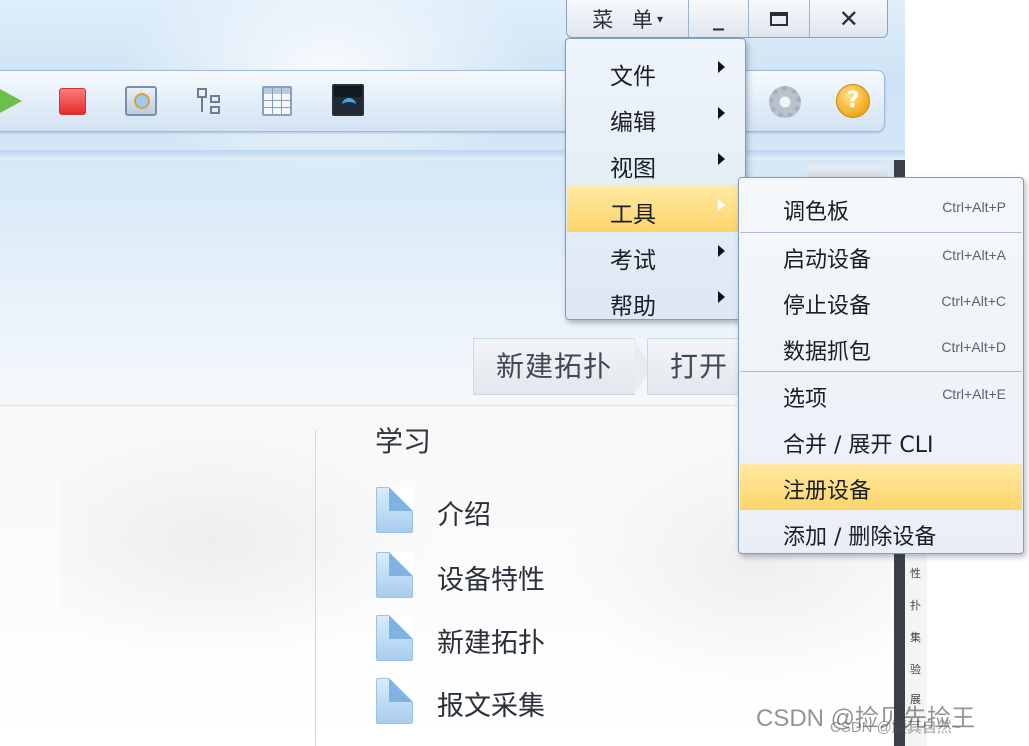 The width and height of the screenshot is (1029, 746). I want to click on watermark: CSDN @顺其自然~, so click(895, 727).